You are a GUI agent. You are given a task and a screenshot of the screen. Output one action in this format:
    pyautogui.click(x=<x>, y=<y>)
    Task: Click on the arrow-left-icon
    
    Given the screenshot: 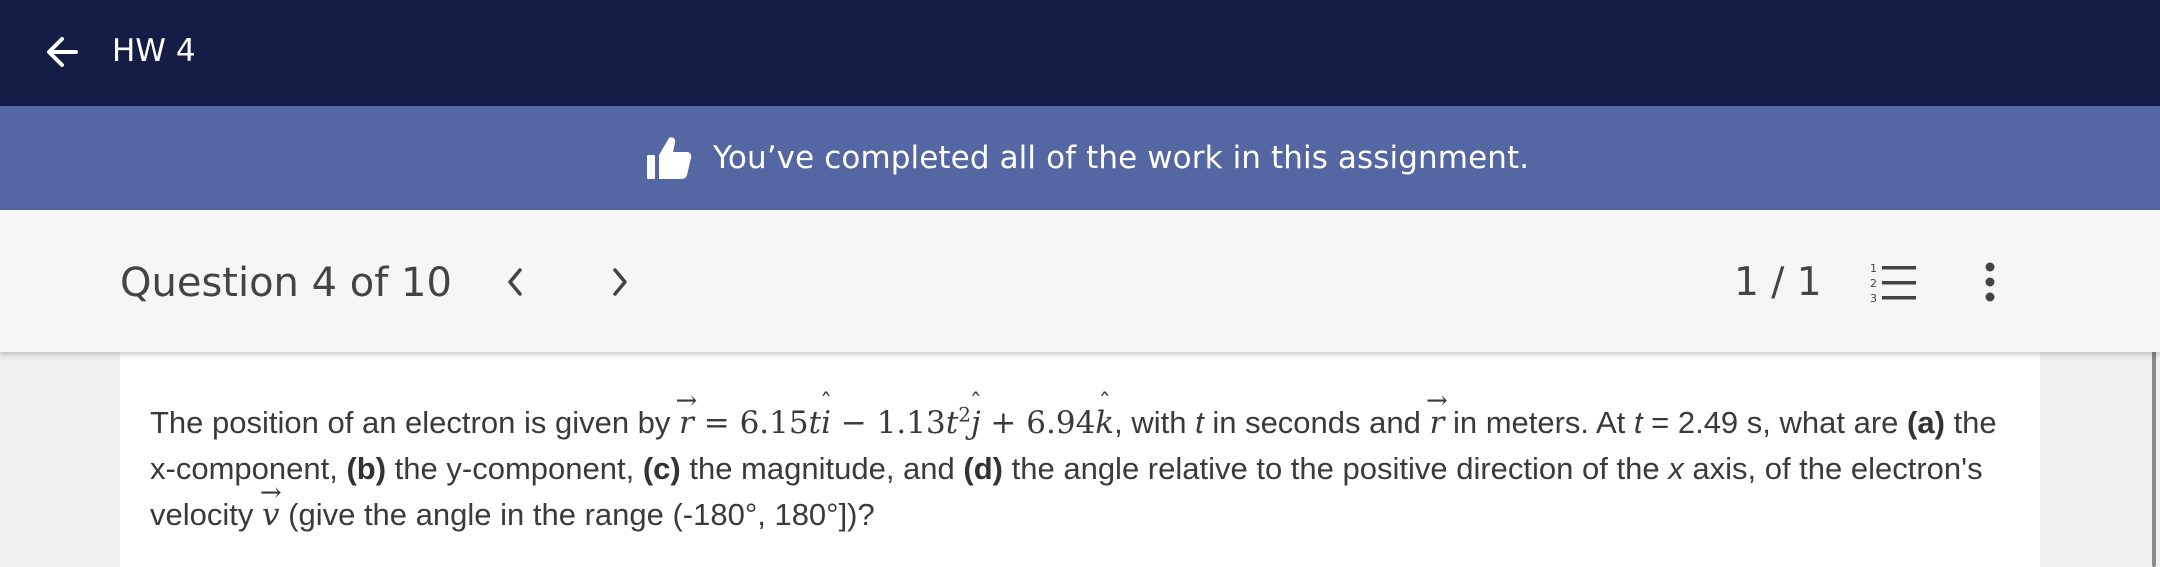 What is the action you would take?
    pyautogui.click(x=62, y=52)
    